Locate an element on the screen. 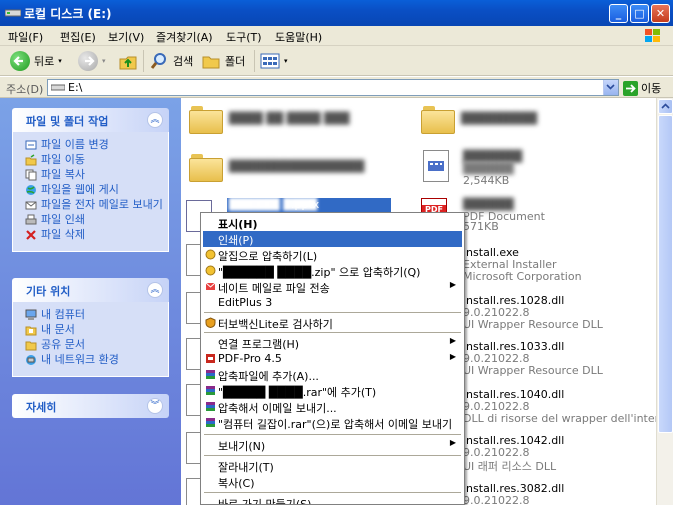 This screenshot has height=505, width=673. address-input: E:\ is located at coordinates (333, 87).